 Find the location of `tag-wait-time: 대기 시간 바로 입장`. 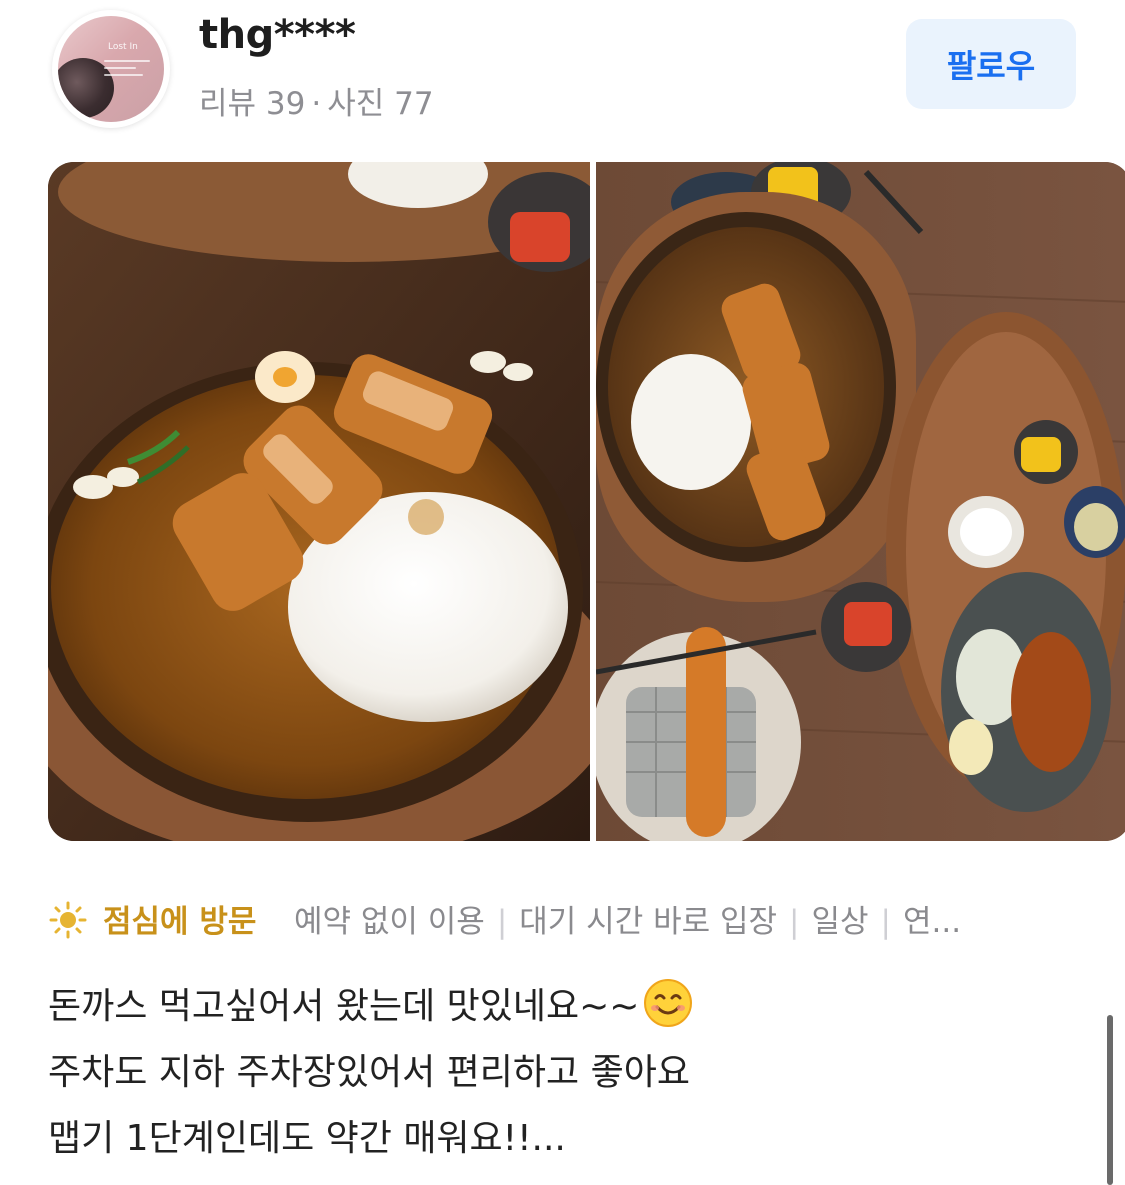

tag-wait-time: 대기 시간 바로 입장 is located at coordinates (648, 922).